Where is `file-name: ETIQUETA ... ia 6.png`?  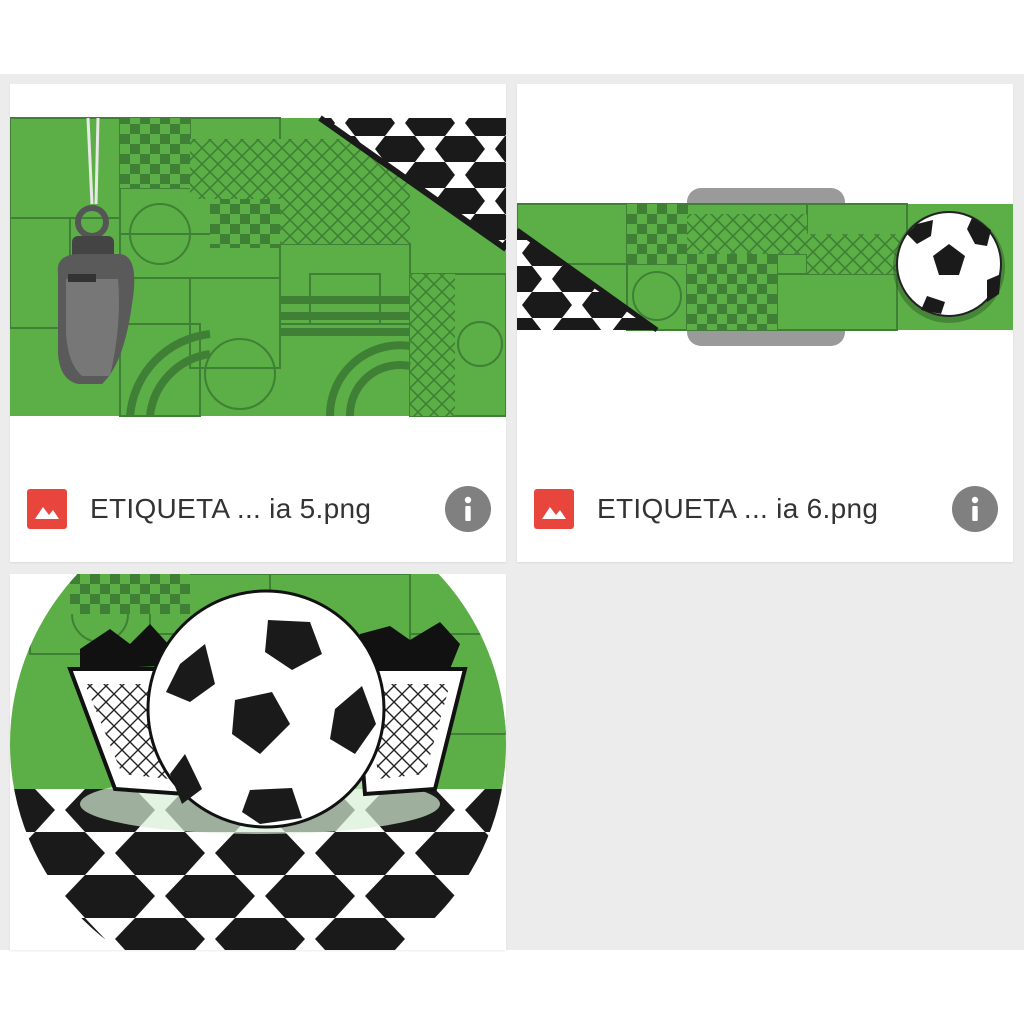
file-name: ETIQUETA ... ia 6.png is located at coordinates (737, 509).